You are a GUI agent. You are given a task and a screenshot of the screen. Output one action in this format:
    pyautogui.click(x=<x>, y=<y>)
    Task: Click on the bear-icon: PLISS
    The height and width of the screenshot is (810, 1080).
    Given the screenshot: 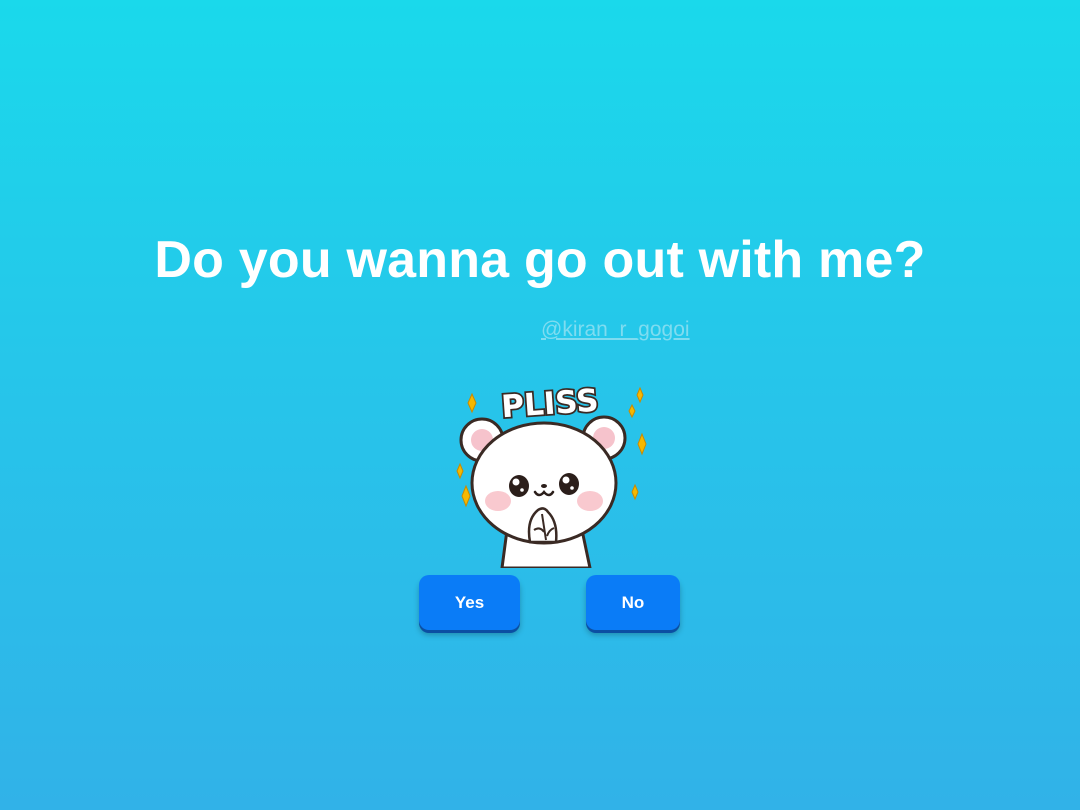 What is the action you would take?
    pyautogui.click(x=551, y=475)
    